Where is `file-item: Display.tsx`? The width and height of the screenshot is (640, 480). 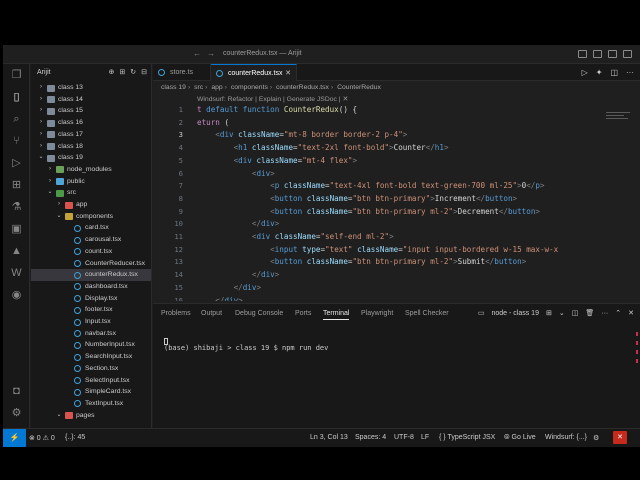 file-item: Display.tsx is located at coordinates (91, 299).